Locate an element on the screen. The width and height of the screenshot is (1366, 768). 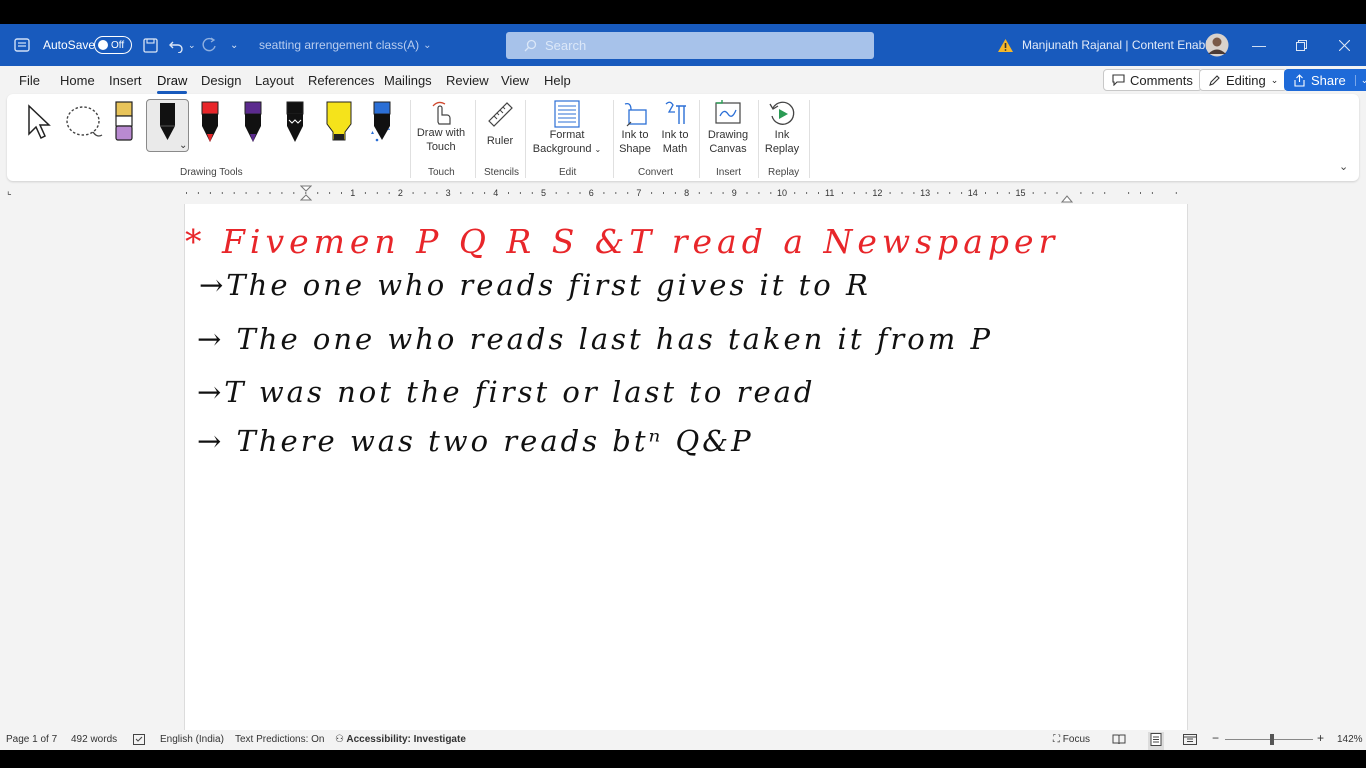
restore-button is located at coordinates (1301, 45).